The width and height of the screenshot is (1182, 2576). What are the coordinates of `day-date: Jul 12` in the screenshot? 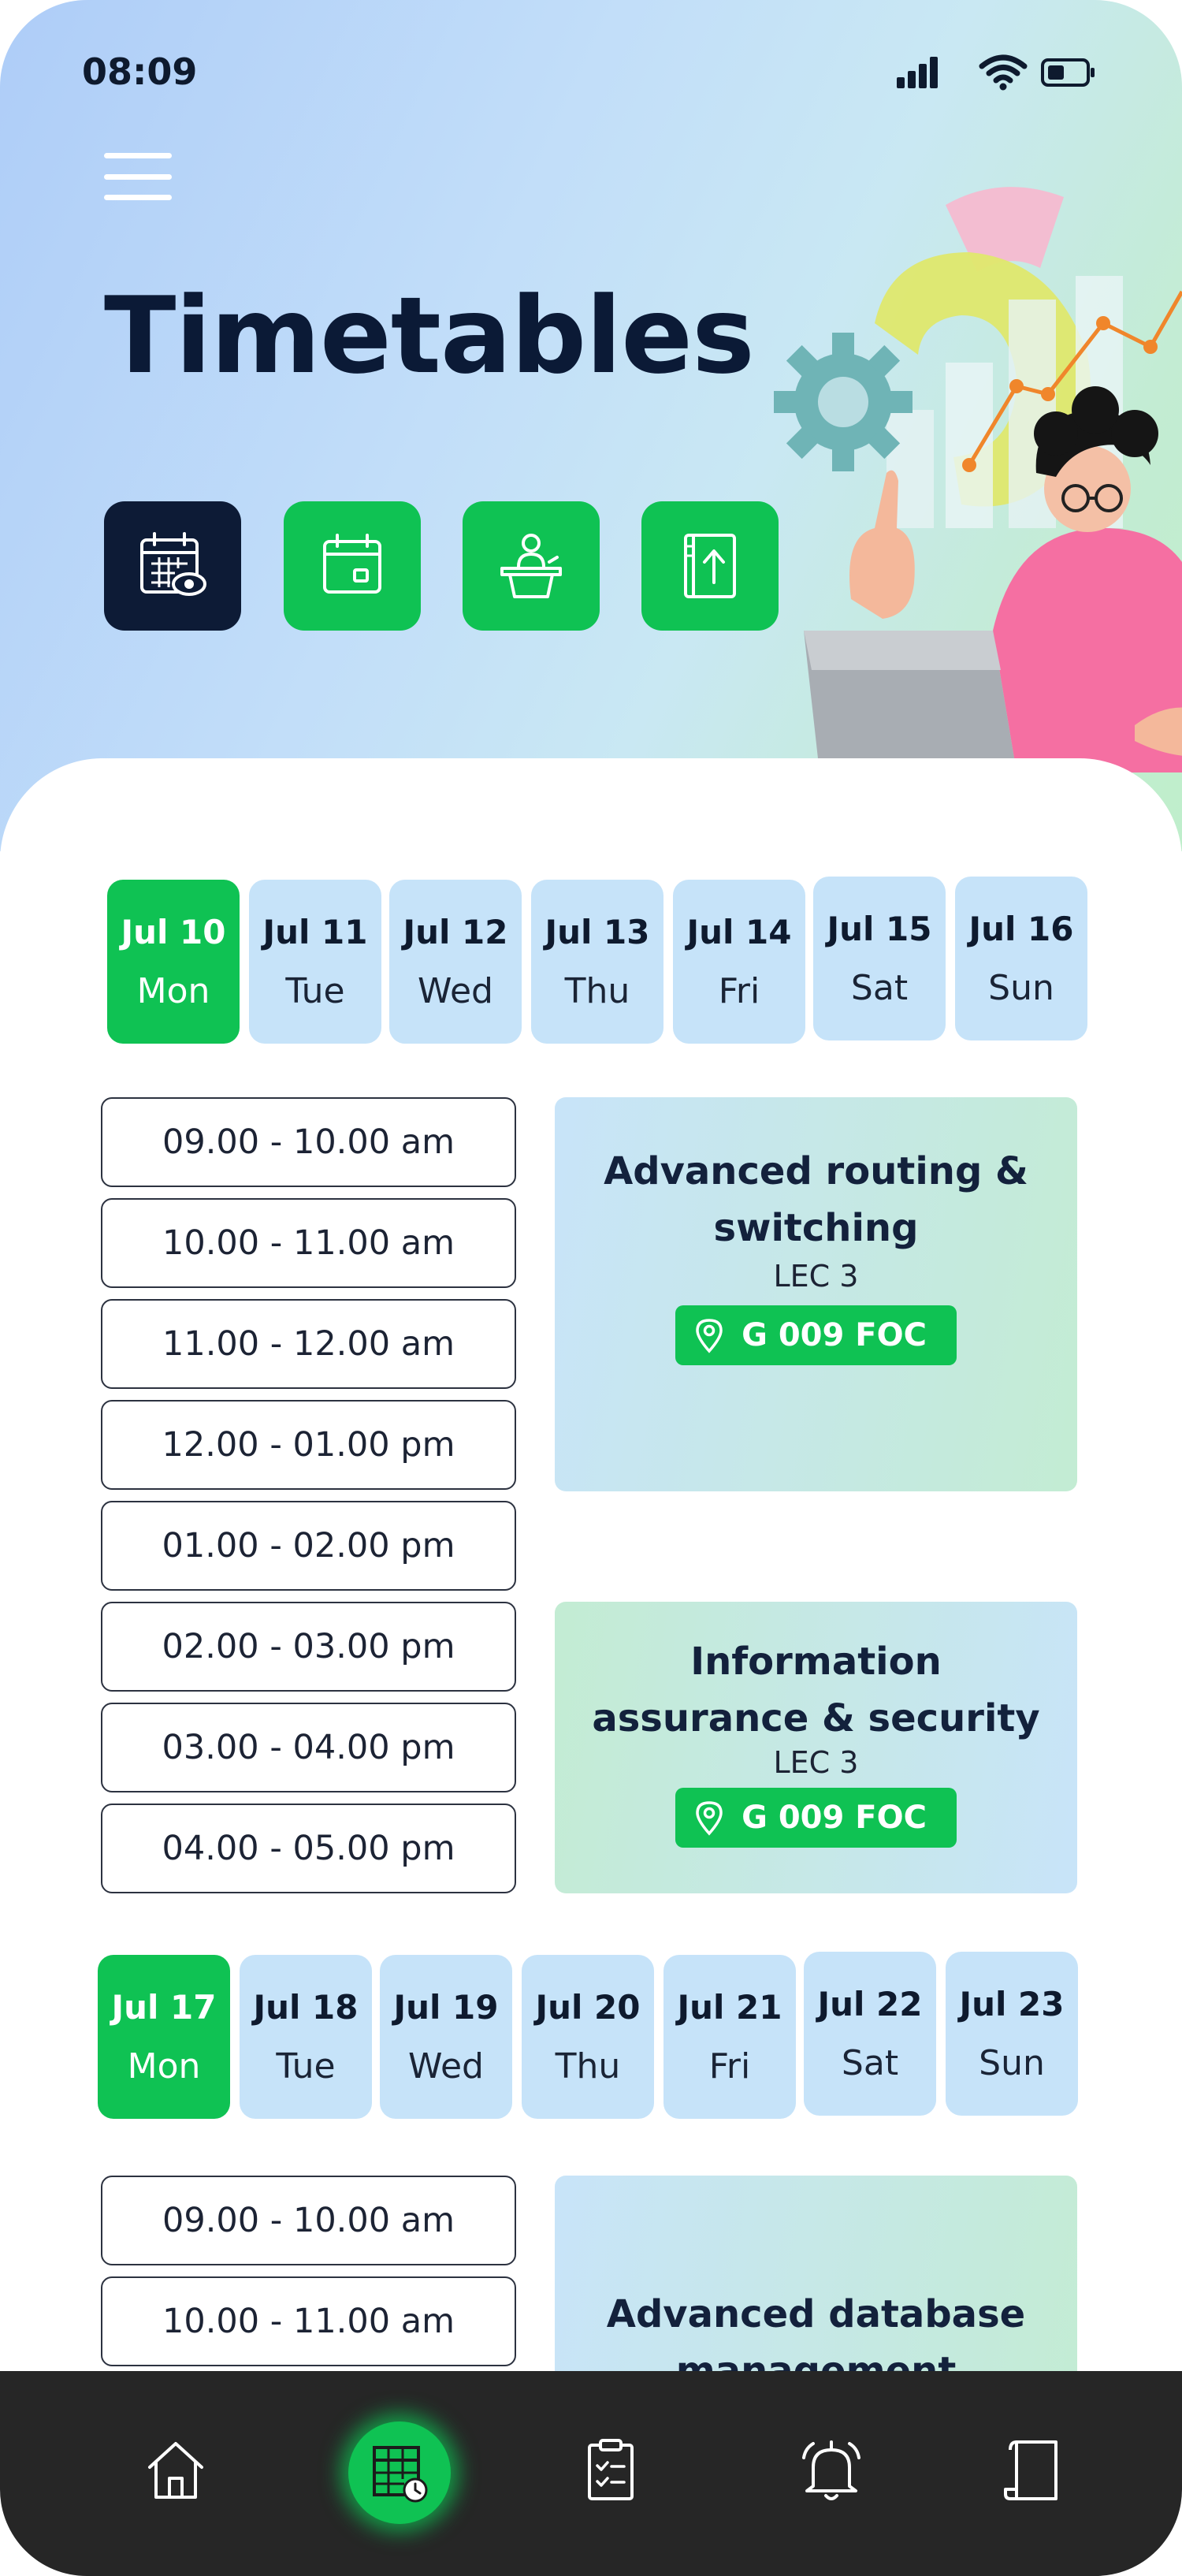 It's located at (456, 932).